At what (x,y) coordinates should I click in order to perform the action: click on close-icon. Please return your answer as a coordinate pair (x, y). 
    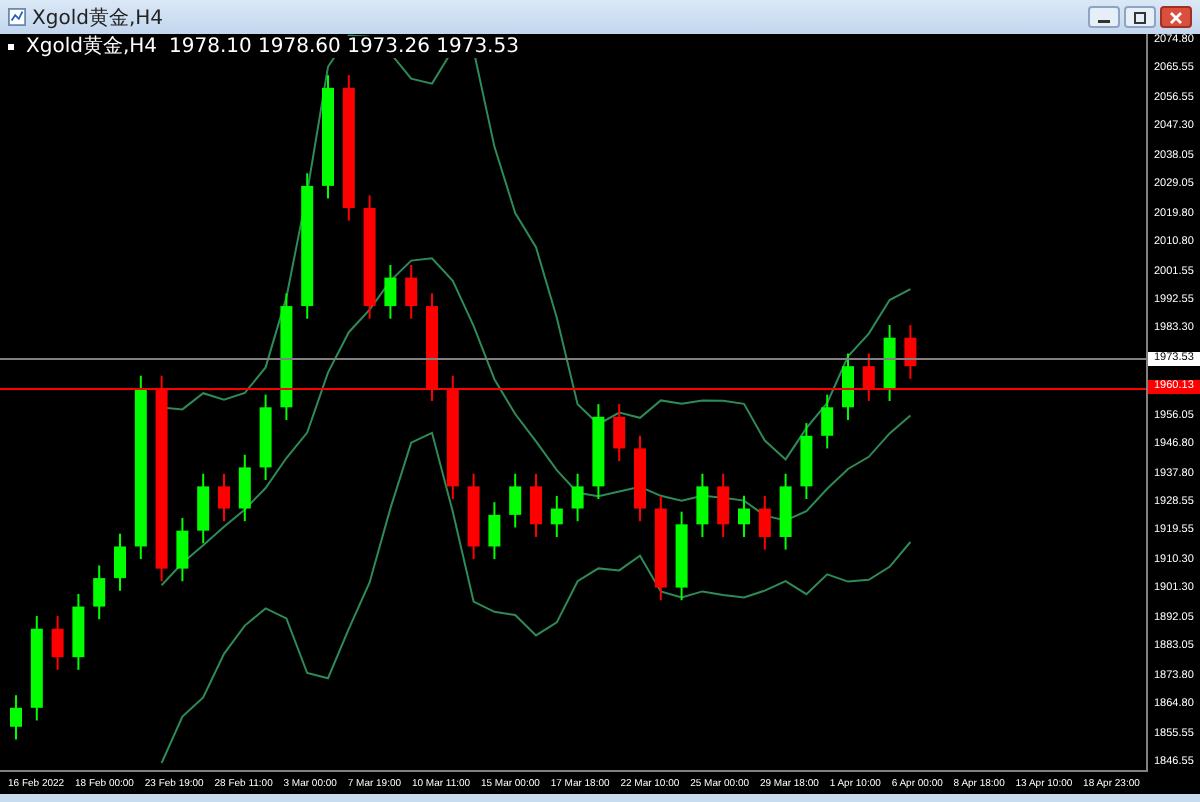
    Looking at the image, I should click on (1176, 17).